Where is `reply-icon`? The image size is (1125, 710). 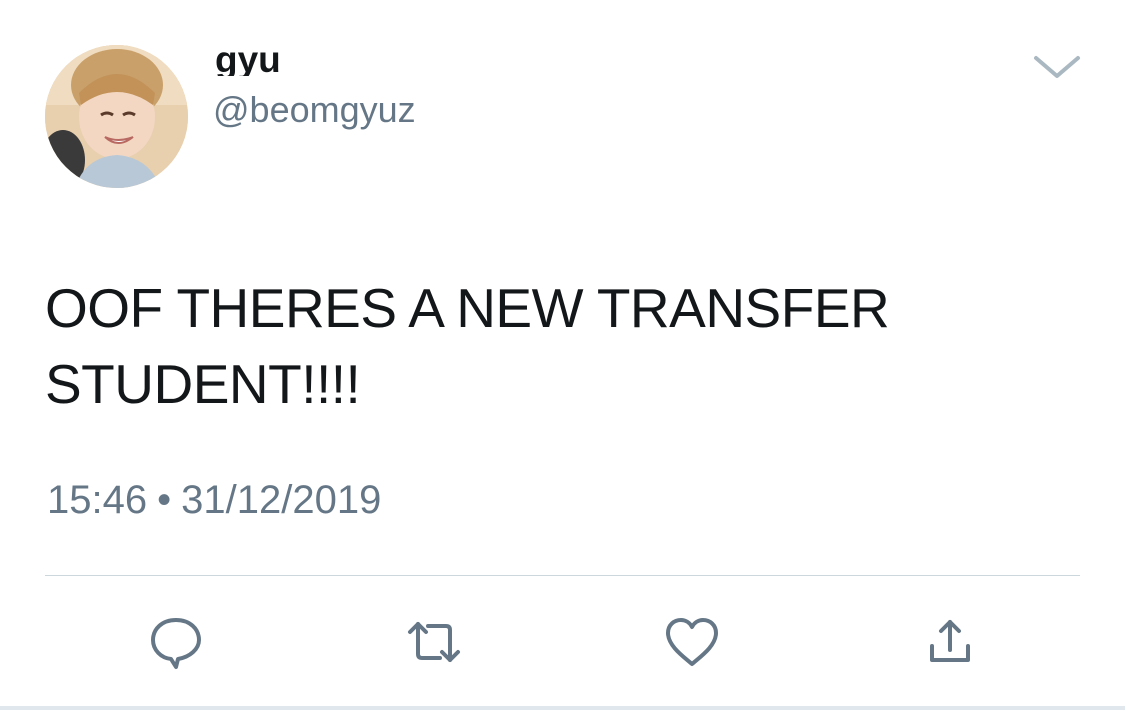
reply-icon is located at coordinates (176, 643).